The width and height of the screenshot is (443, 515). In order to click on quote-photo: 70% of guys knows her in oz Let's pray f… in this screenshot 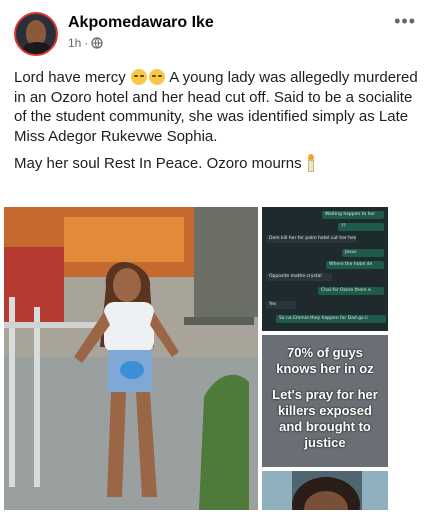, I will do `click(325, 401)`.